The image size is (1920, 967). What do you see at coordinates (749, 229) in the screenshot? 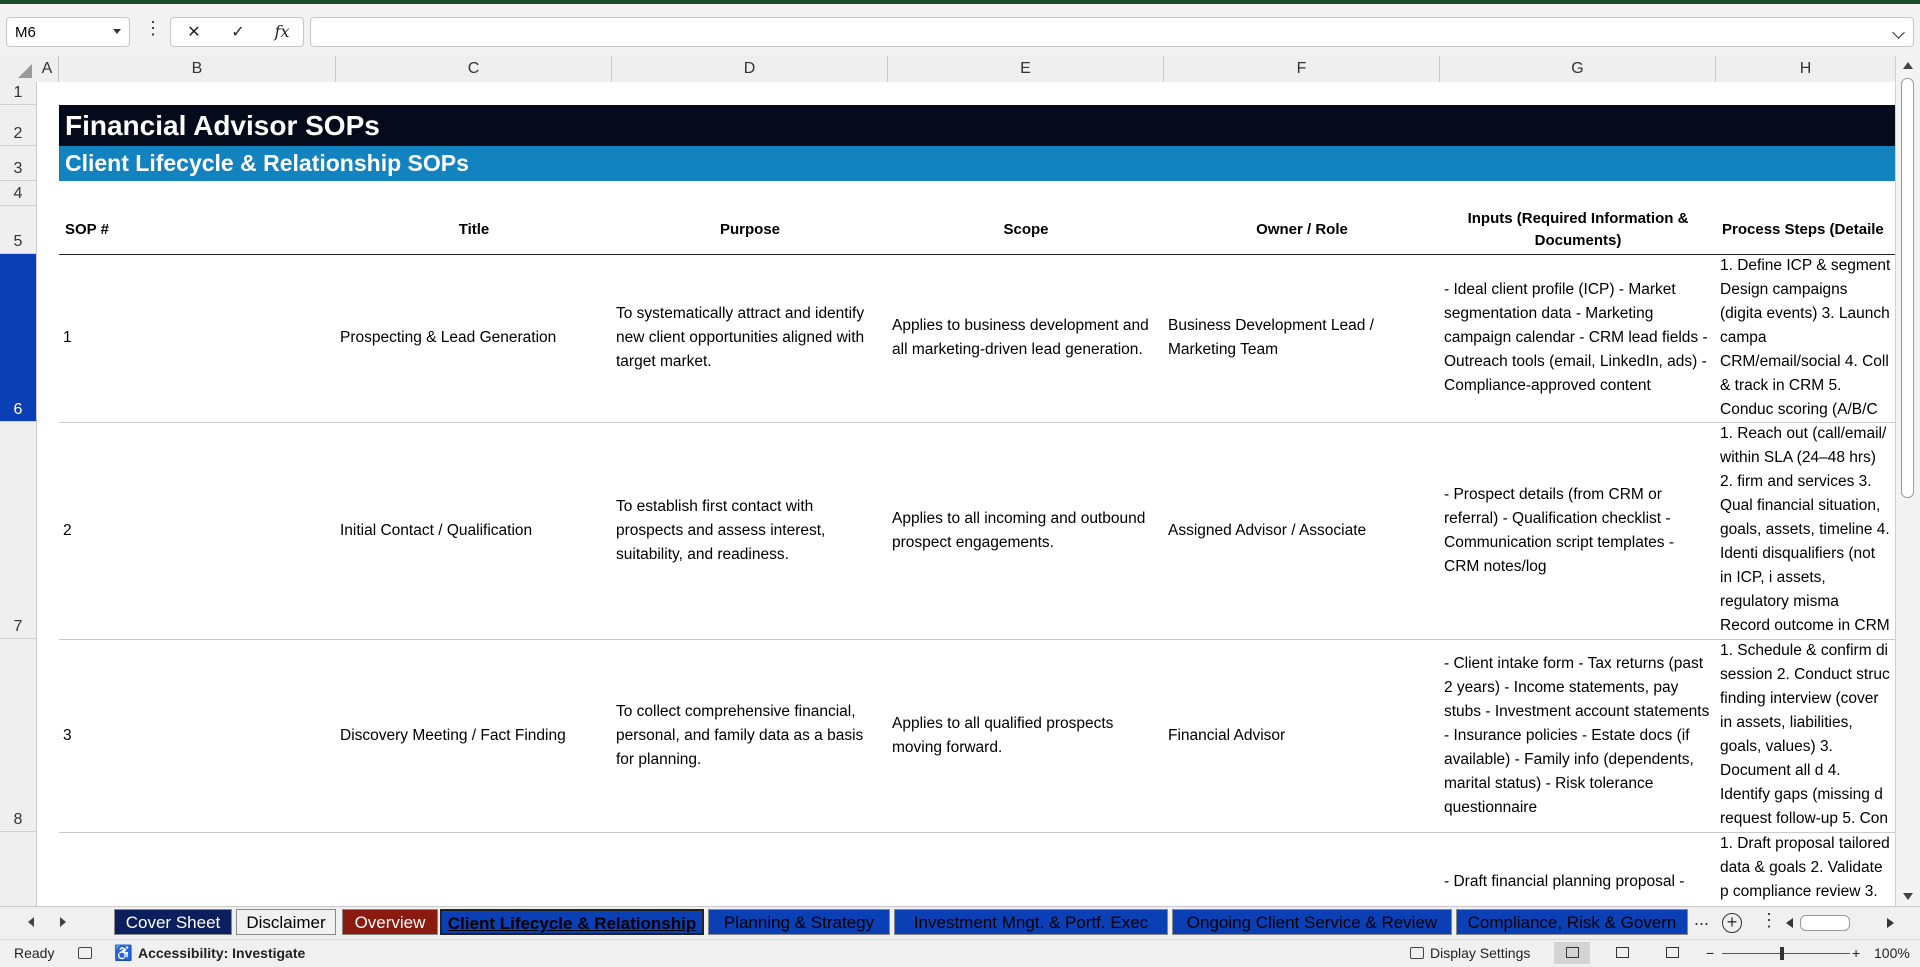
I see `header-purpose: Purpose` at bounding box center [749, 229].